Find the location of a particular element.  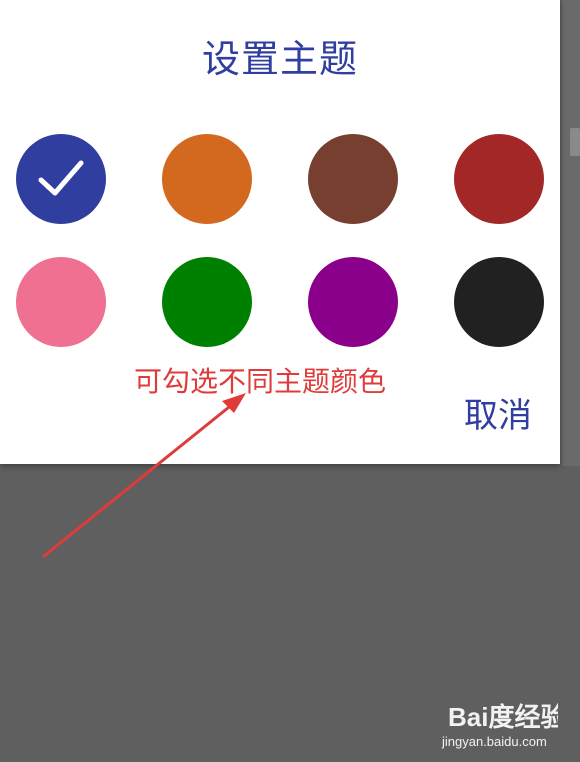

watermark-logo-text: Bai度经验 is located at coordinates (503, 717).